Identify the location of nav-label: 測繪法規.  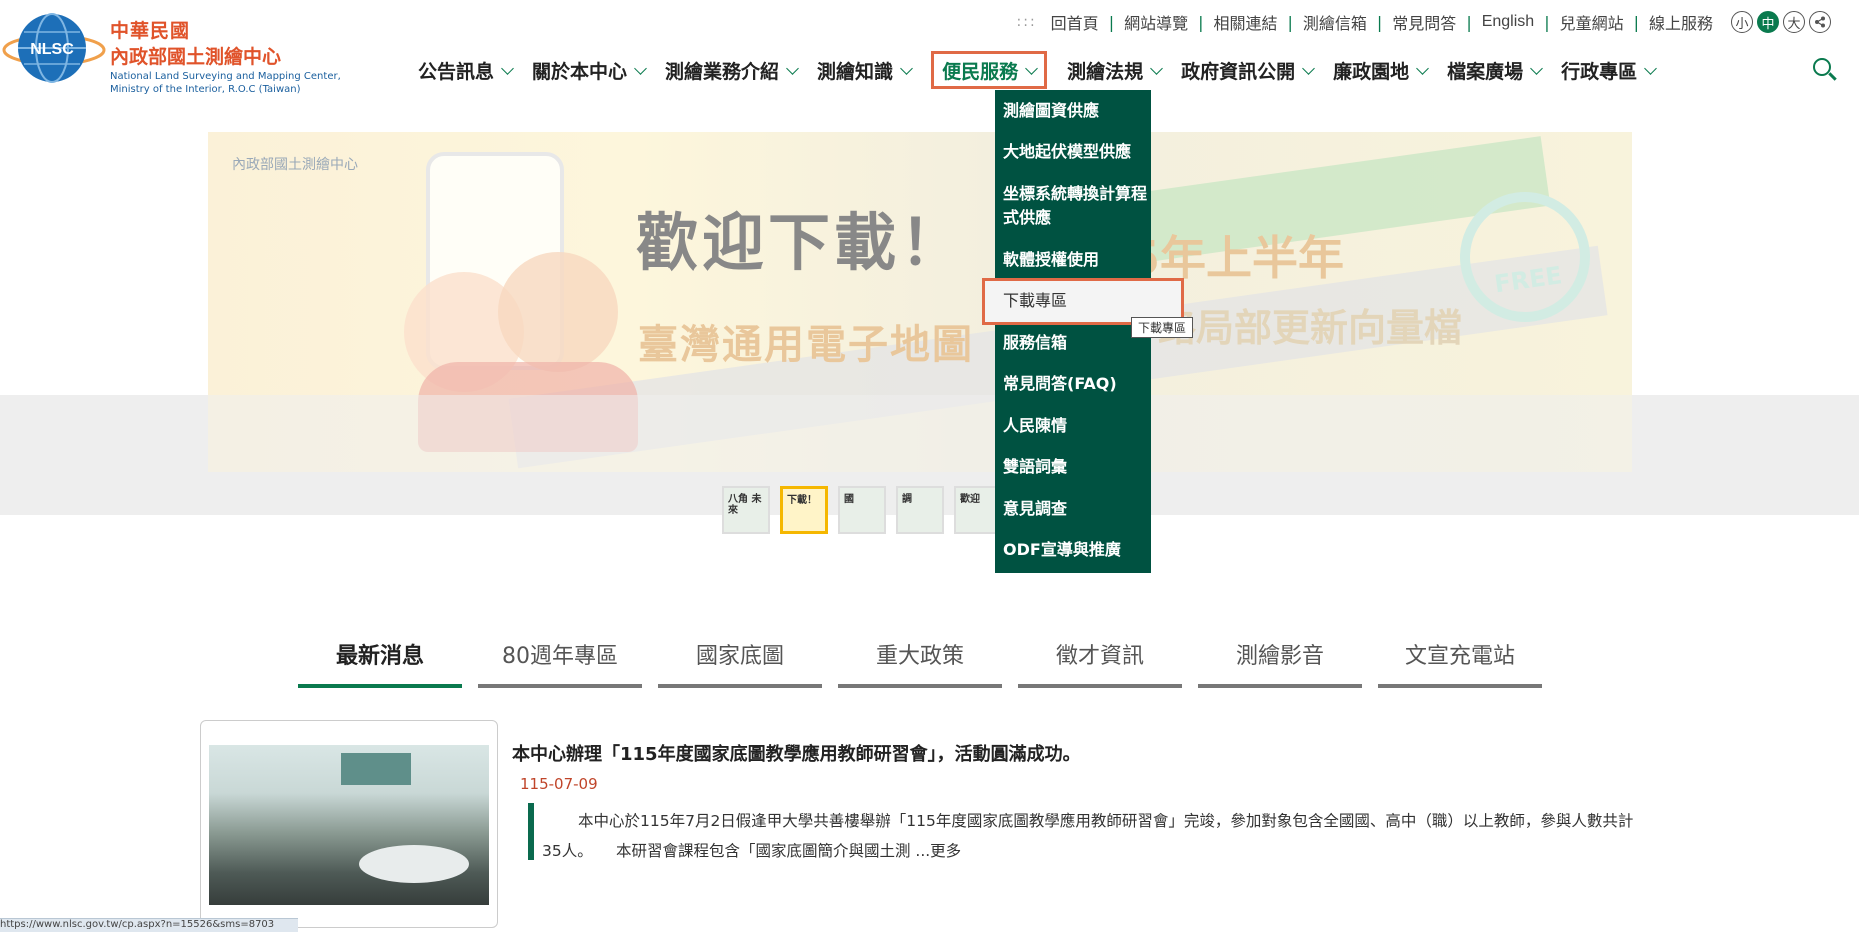
(1105, 71).